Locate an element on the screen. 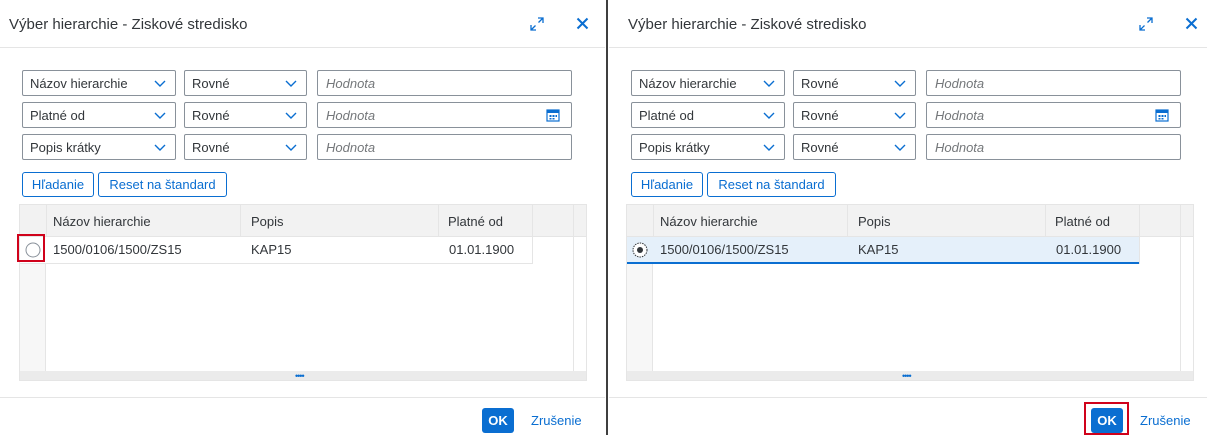 The image size is (1207, 435). radio-selected-icon is located at coordinates (640, 250).